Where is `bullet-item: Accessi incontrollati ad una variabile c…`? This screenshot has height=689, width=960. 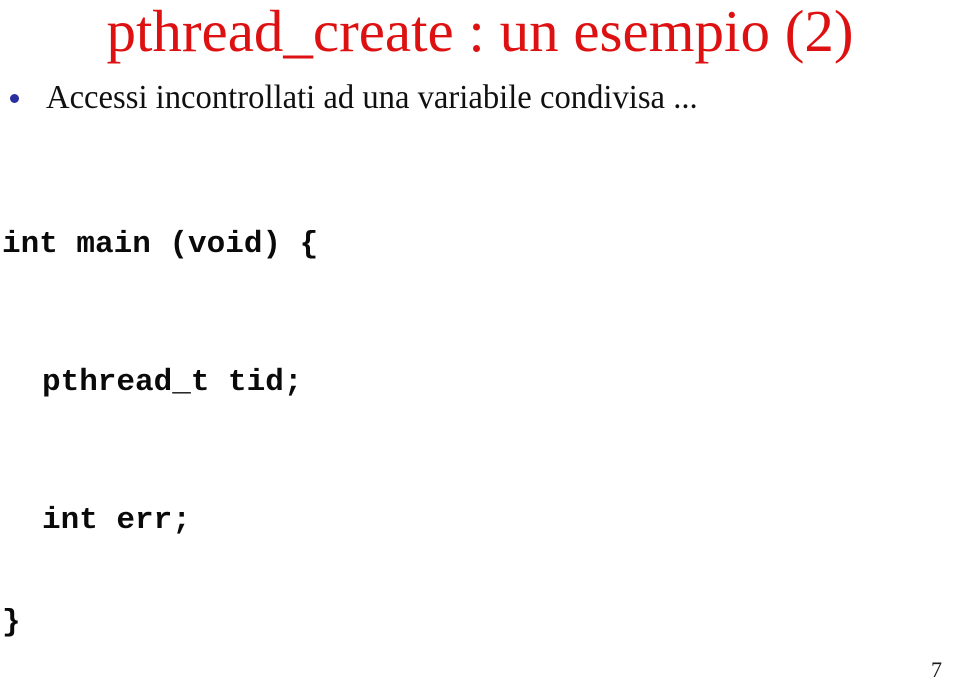
bullet-item: Accessi incontrollati ad una variabile c… is located at coordinates (480, 101).